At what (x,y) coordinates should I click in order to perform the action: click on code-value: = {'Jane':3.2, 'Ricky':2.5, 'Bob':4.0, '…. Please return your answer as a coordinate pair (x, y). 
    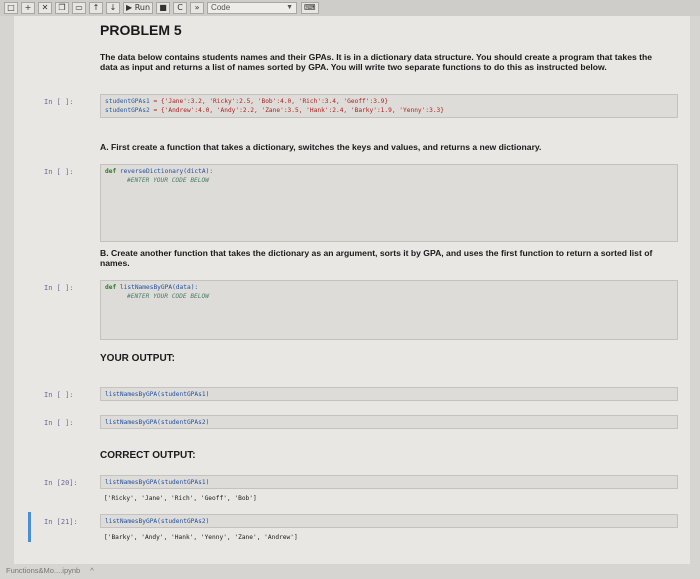
    Looking at the image, I should click on (271, 101).